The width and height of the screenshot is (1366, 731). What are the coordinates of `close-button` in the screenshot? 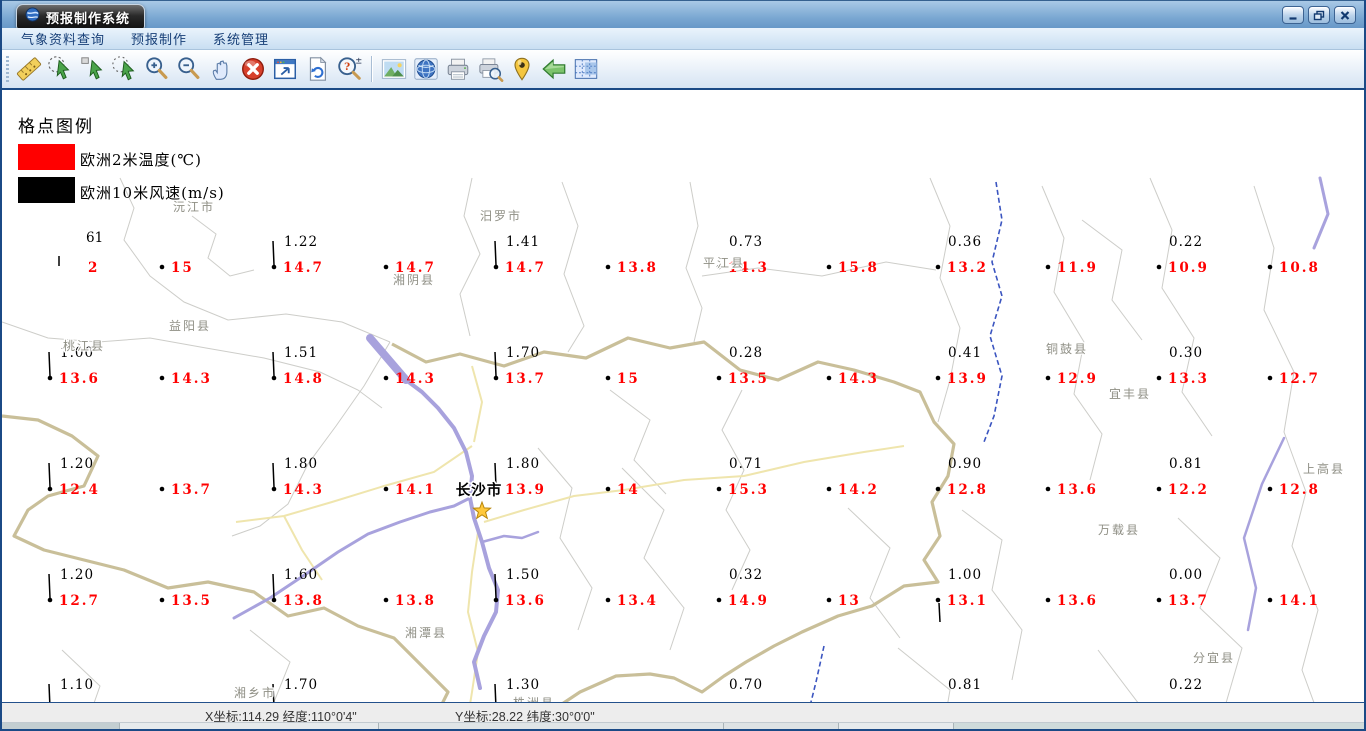 It's located at (1345, 15).